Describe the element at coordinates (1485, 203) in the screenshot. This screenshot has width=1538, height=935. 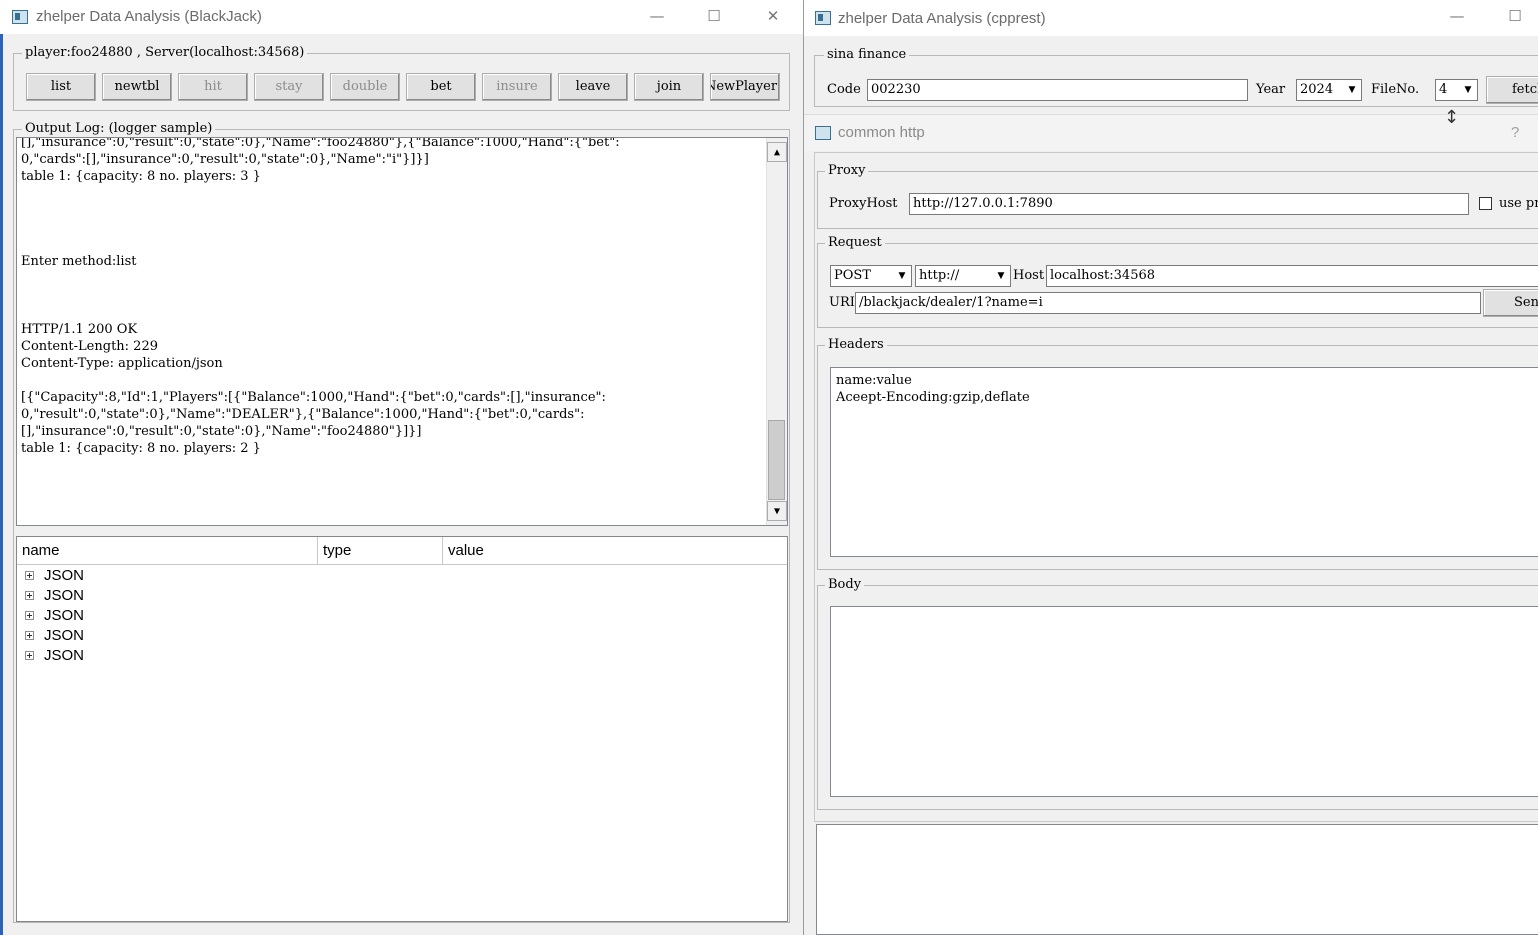
I see `use-proxy-checkbox` at that location.